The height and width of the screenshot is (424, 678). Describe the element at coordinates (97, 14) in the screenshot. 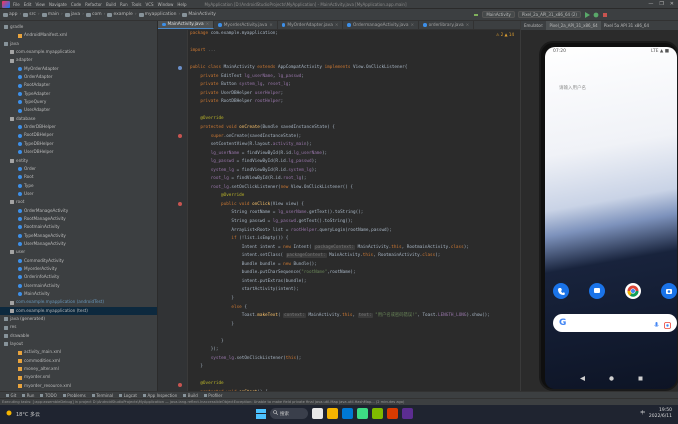

I see `breadcrumb-item: com` at that location.